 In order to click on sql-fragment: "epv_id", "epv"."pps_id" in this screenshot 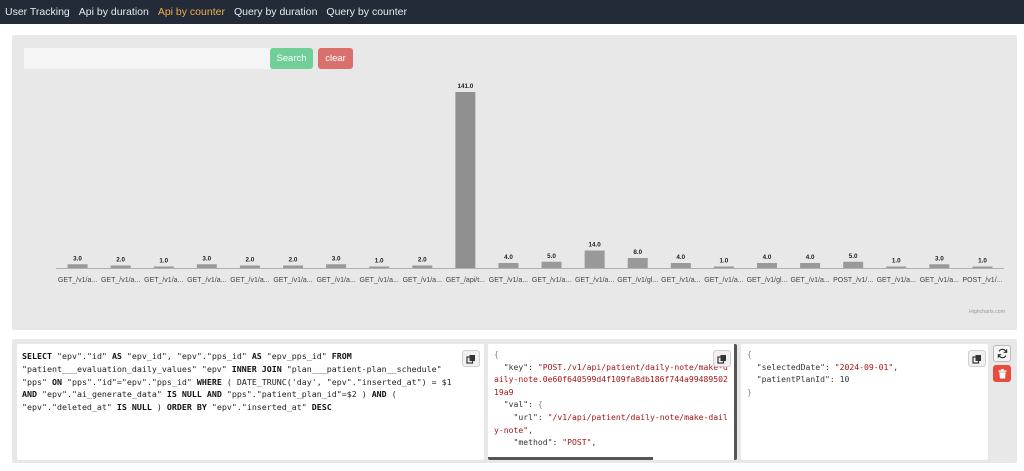, I will do `click(186, 356)`.